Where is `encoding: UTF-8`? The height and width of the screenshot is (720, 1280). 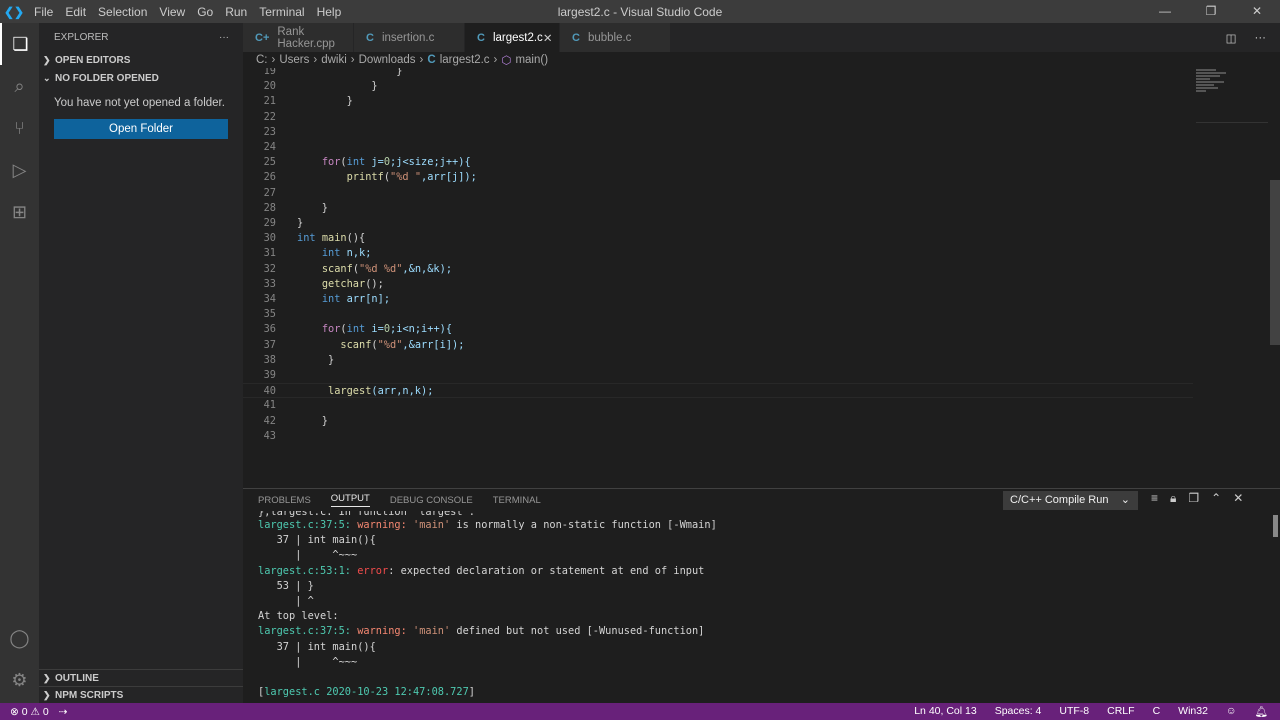
encoding: UTF-8 is located at coordinates (1074, 711).